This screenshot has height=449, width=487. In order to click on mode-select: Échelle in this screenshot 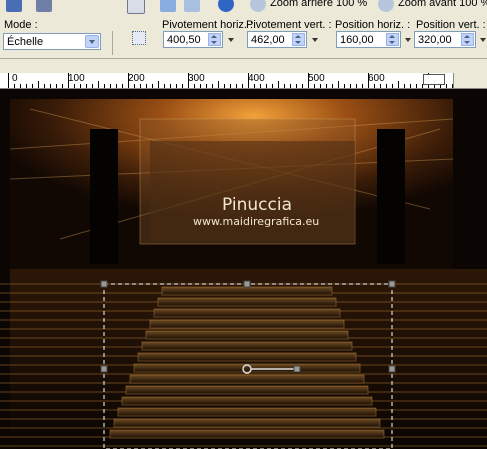, I will do `click(52, 41)`.